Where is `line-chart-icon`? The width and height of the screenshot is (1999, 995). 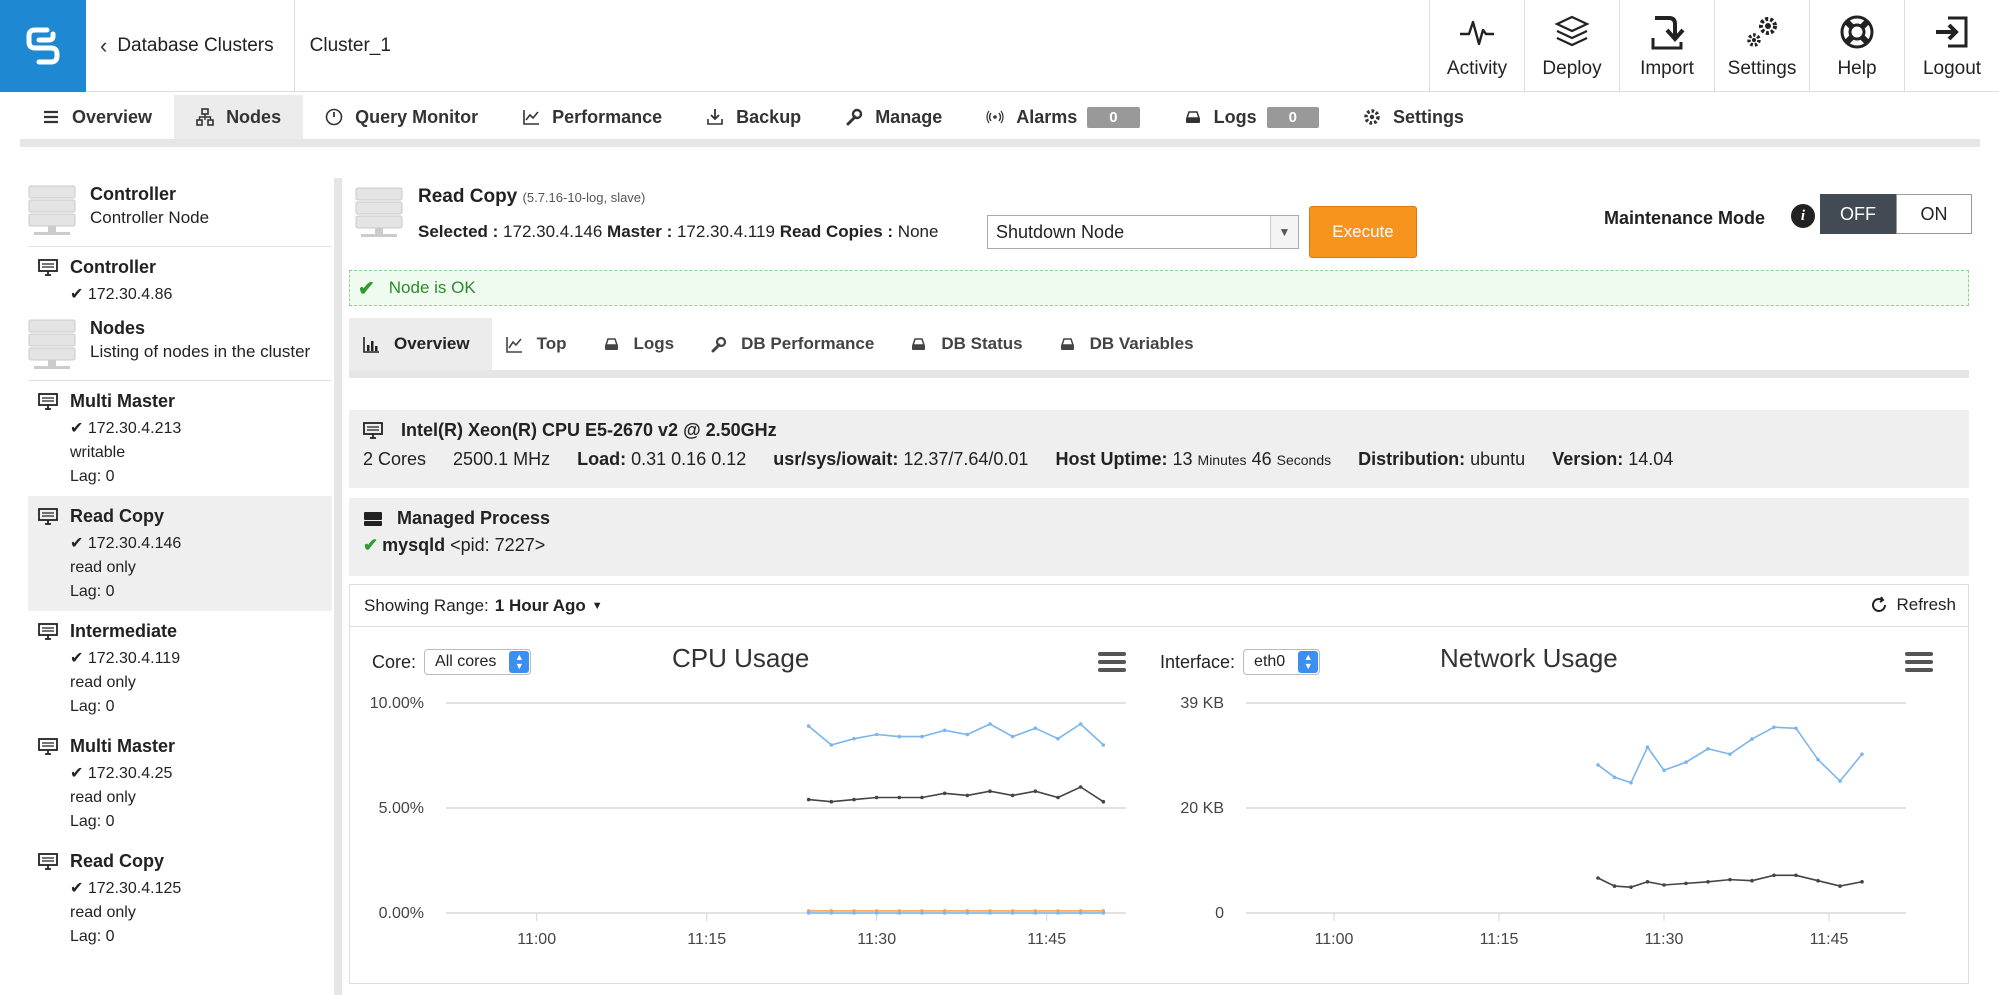 line-chart-icon is located at coordinates (513, 344).